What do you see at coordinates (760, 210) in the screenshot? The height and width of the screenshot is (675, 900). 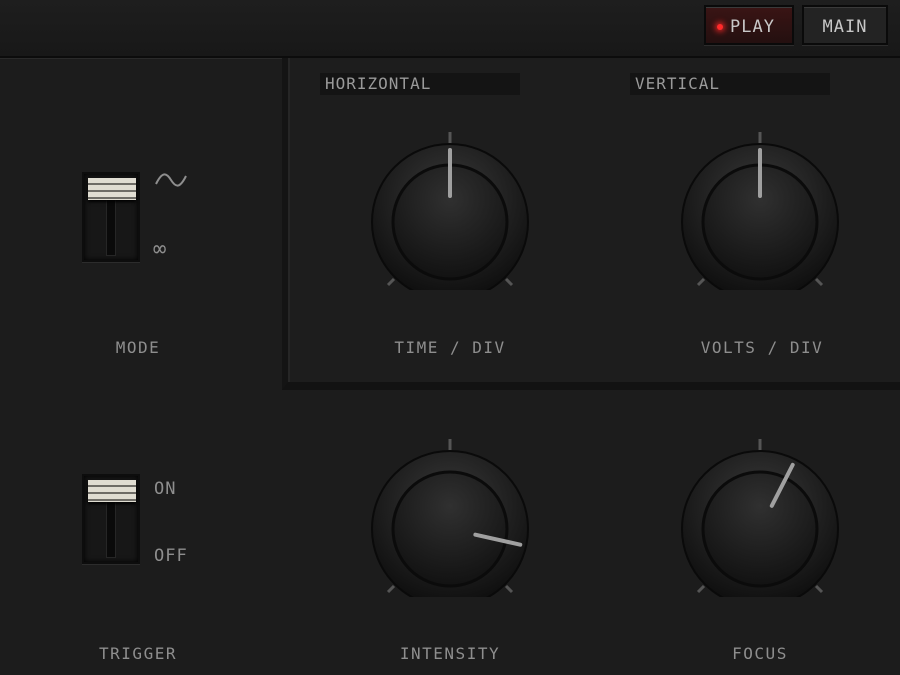 I see `volts-div-knob` at bounding box center [760, 210].